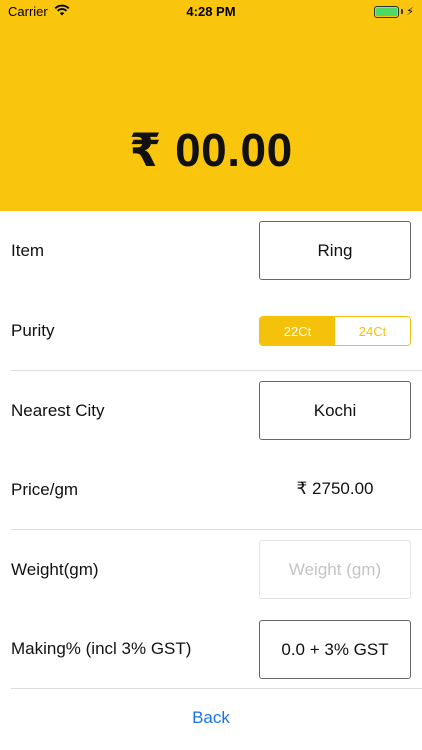  I want to click on making-label: Making% (incl 3% GST), so click(101, 648).